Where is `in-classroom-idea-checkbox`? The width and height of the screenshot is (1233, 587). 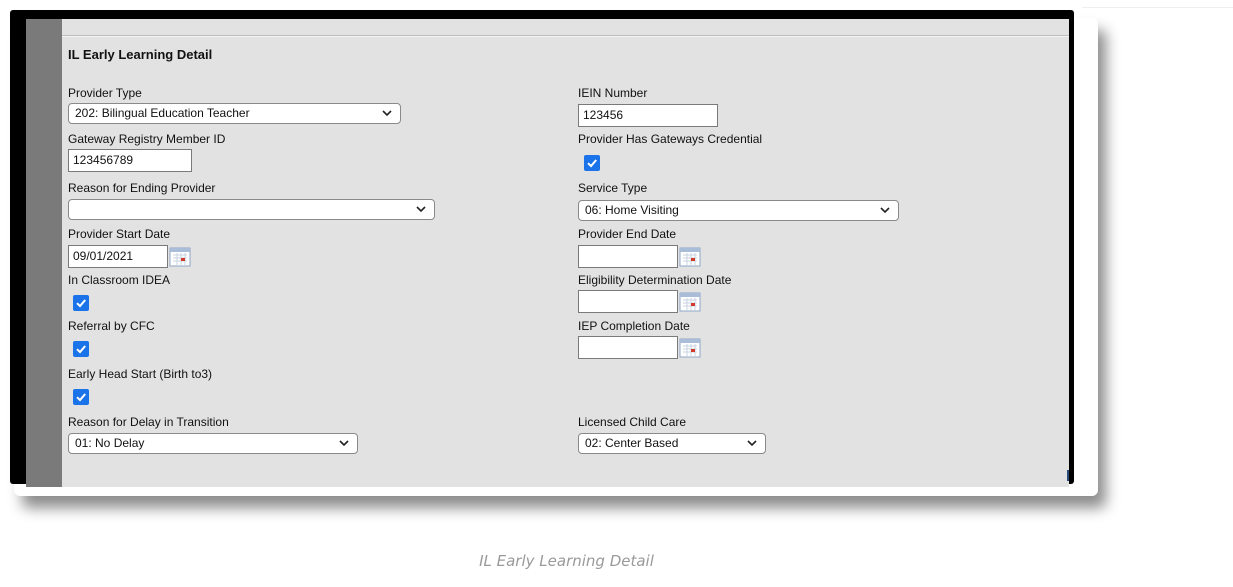
in-classroom-idea-checkbox is located at coordinates (81, 303).